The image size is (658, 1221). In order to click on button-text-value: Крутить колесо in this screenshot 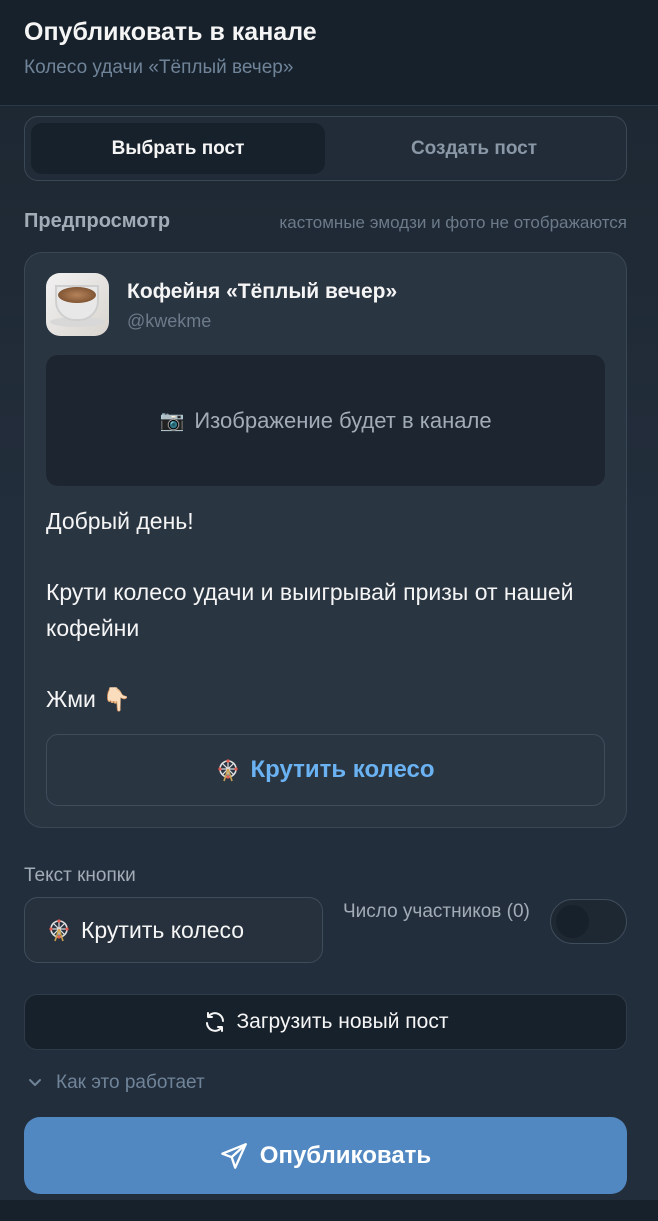, I will do `click(163, 929)`.